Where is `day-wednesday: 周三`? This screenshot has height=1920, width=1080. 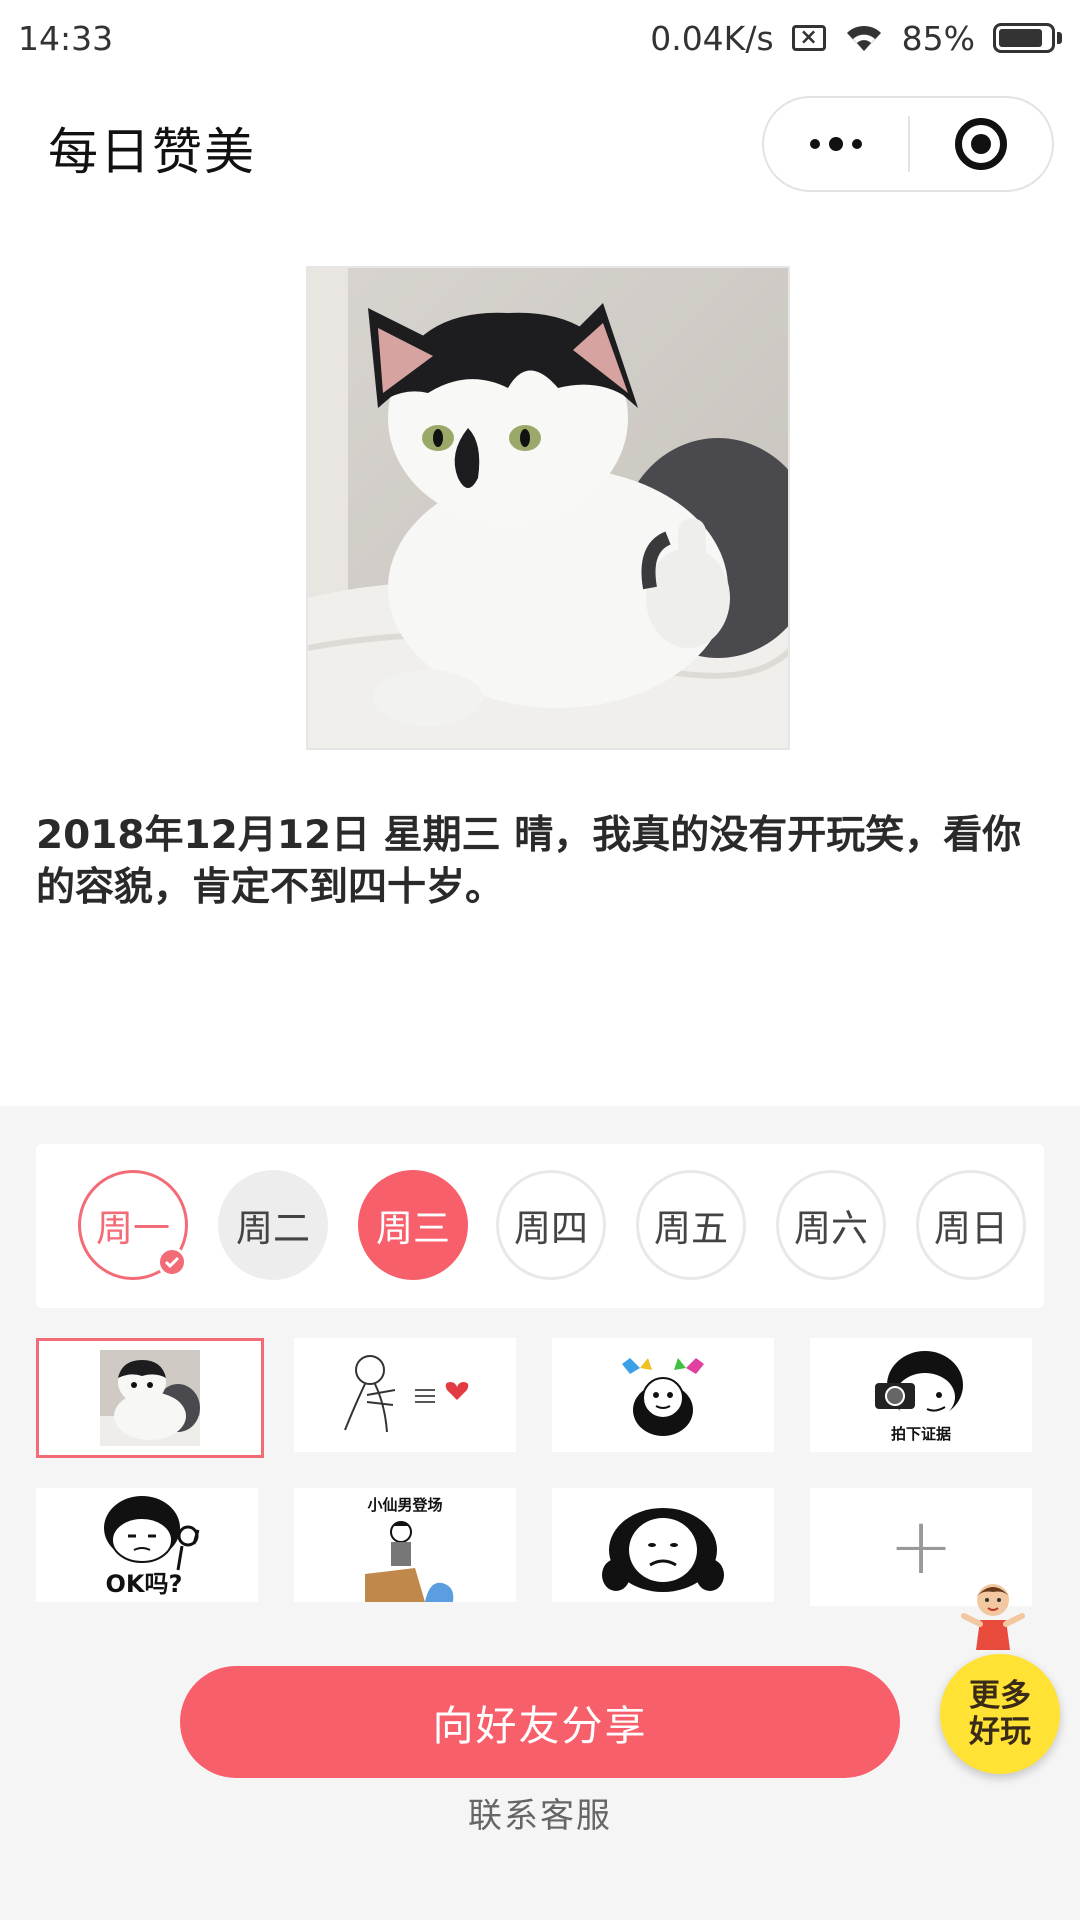
day-wednesday: 周三 is located at coordinates (413, 1225).